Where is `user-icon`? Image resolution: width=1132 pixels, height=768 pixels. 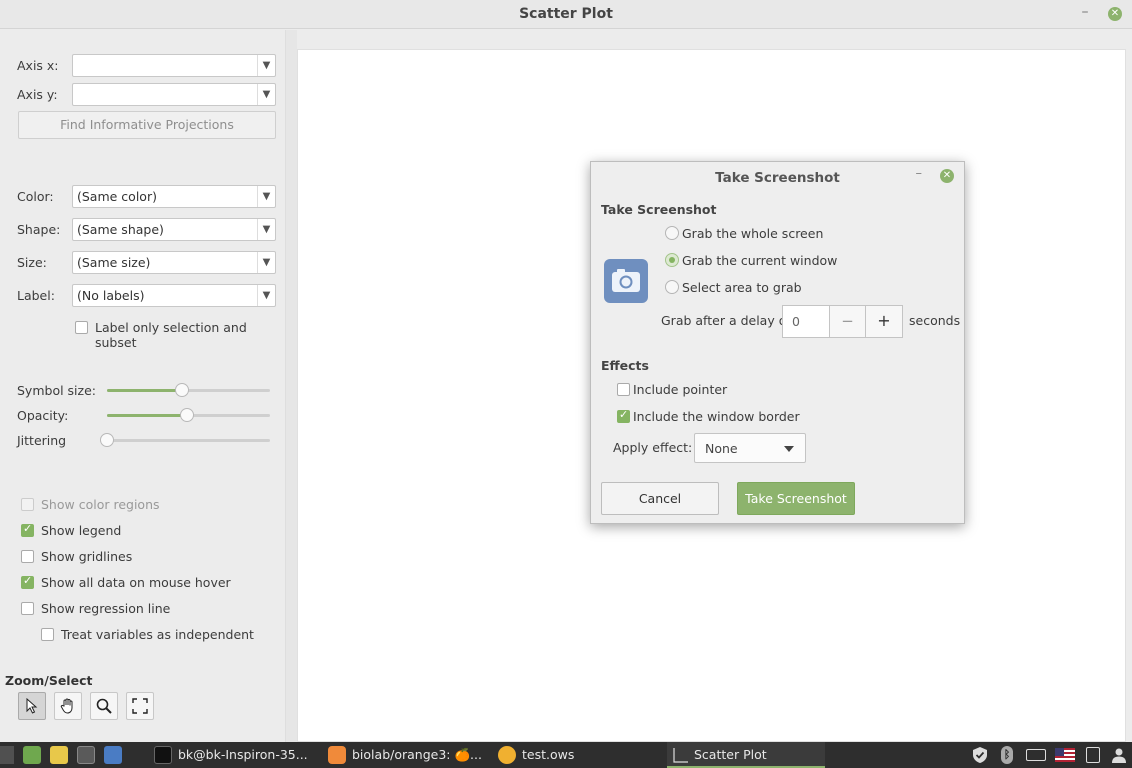 user-icon is located at coordinates (1119, 755).